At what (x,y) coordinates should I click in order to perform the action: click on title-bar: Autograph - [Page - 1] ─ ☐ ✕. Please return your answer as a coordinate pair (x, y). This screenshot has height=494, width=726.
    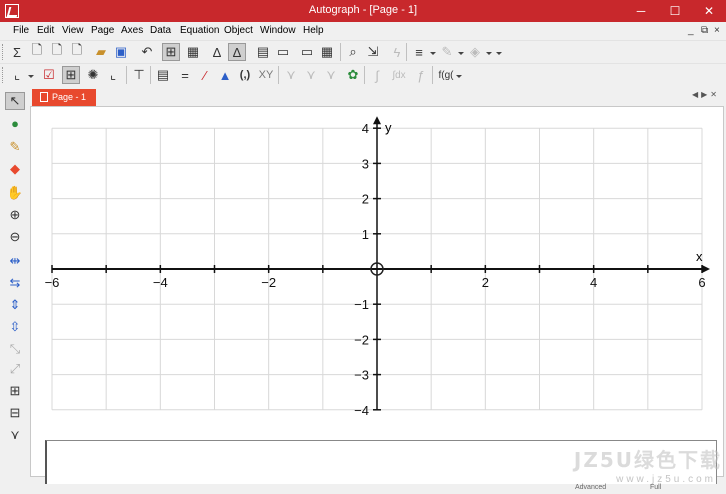
    Looking at the image, I should click on (363, 11).